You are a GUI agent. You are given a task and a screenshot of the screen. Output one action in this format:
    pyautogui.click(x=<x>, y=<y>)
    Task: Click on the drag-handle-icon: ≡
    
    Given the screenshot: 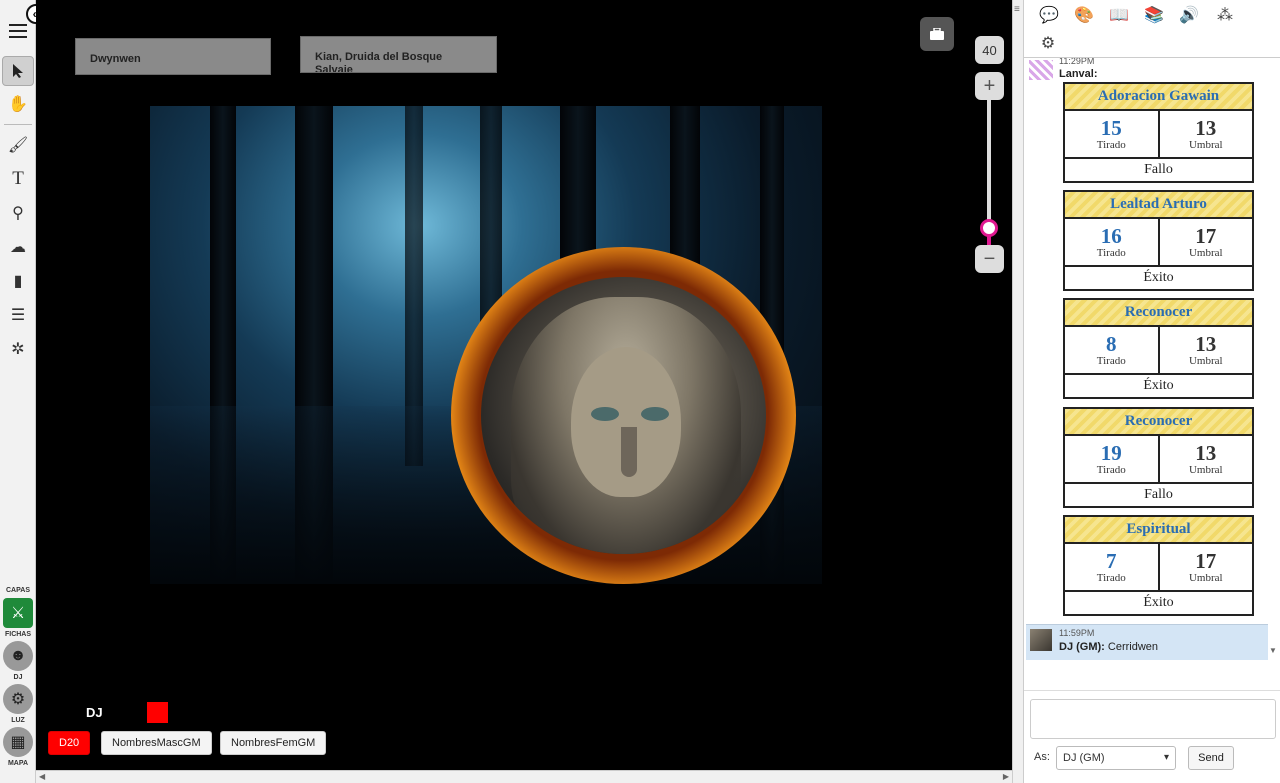 What is the action you would take?
    pyautogui.click(x=1017, y=9)
    